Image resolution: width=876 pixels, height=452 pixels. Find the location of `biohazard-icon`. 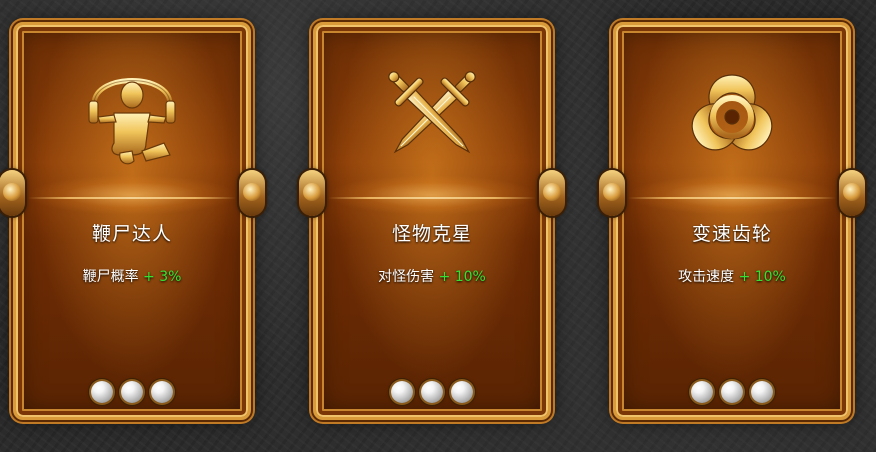

biohazard-icon is located at coordinates (732, 112).